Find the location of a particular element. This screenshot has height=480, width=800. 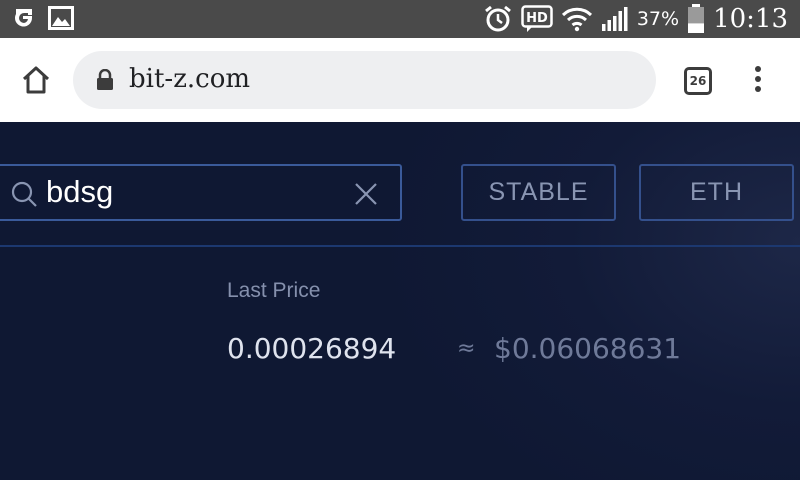

usd-price-value: $0.06068631 is located at coordinates (588, 348).